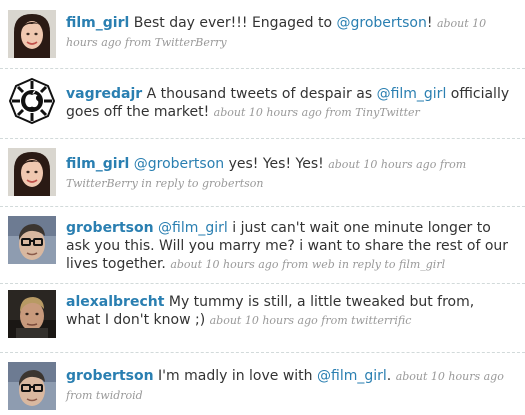  I want to click on tweet-text: yes! Yes! Yes!, so click(274, 164).